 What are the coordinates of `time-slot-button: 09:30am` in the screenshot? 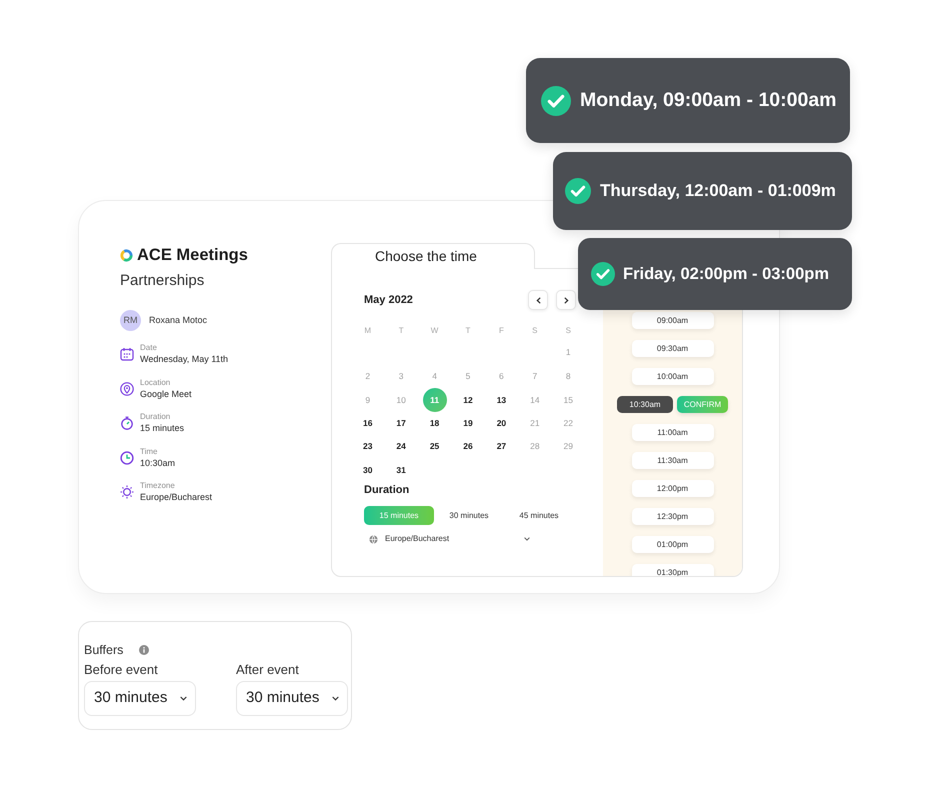 It's located at (673, 348).